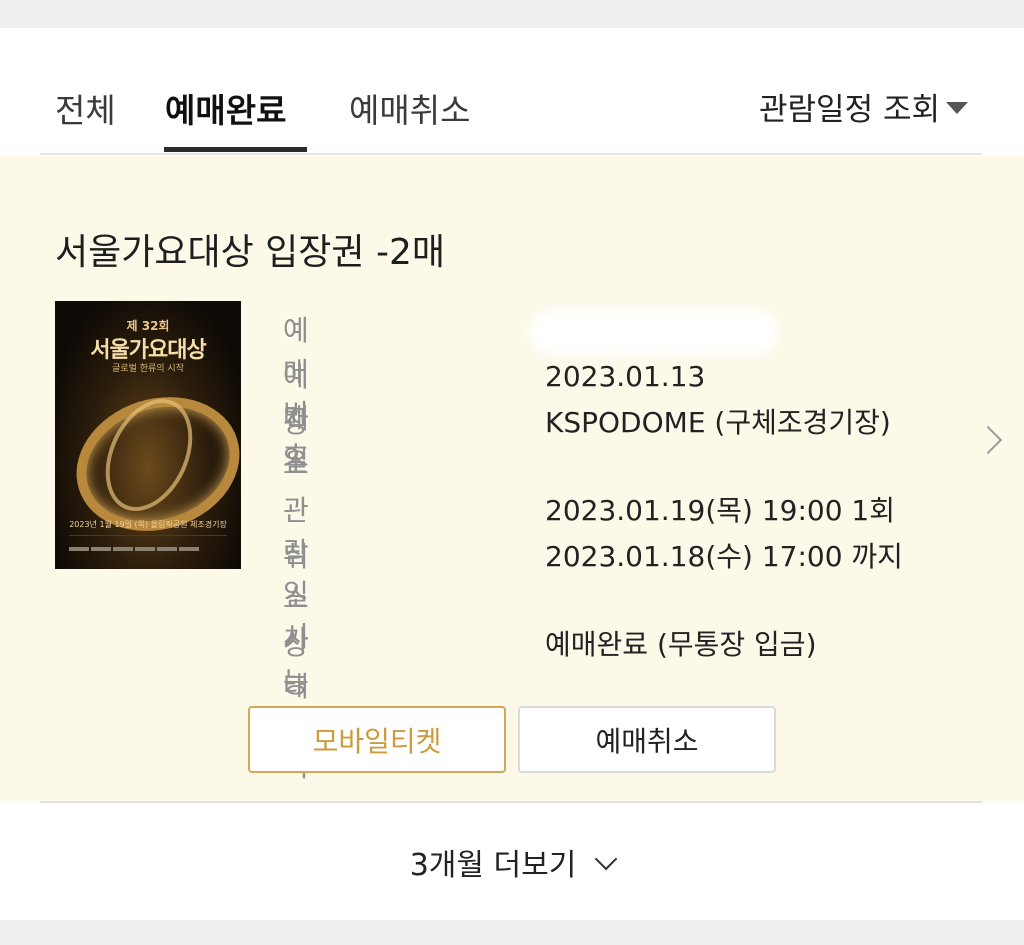 This screenshot has width=1024, height=945. I want to click on cancel-booking-button: 예매취소, so click(647, 739).